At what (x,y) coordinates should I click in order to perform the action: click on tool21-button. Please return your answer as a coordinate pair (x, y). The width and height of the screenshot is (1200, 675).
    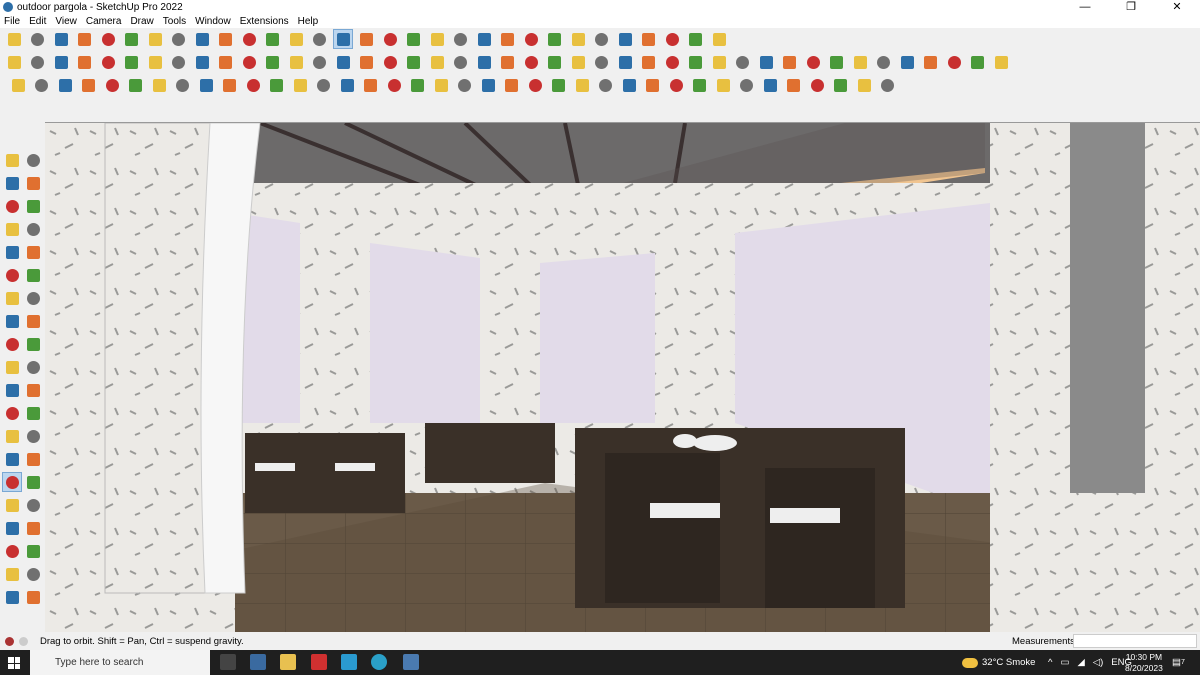
    Looking at the image, I should click on (559, 85).